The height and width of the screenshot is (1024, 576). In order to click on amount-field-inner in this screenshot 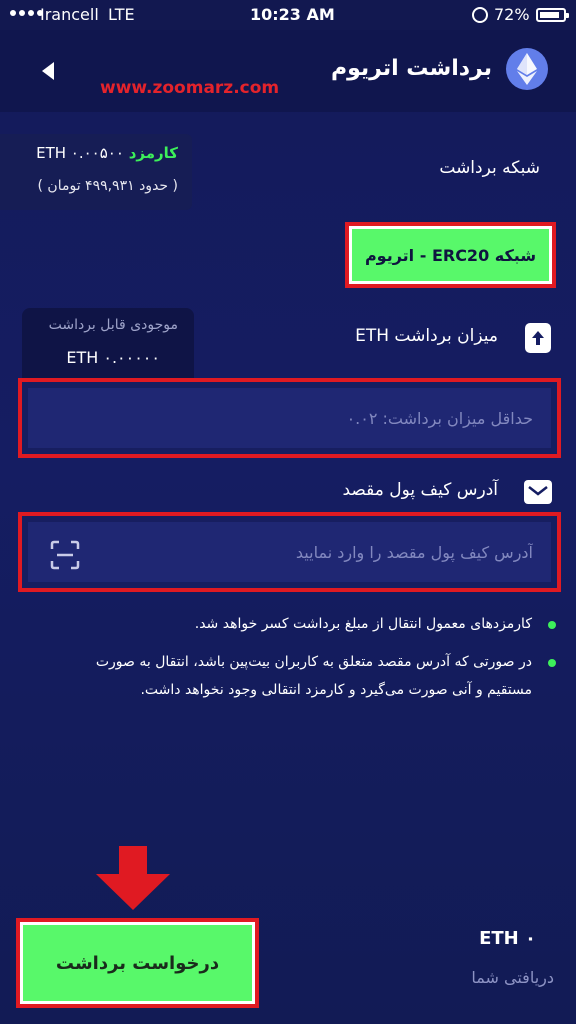, I will do `click(289, 418)`.